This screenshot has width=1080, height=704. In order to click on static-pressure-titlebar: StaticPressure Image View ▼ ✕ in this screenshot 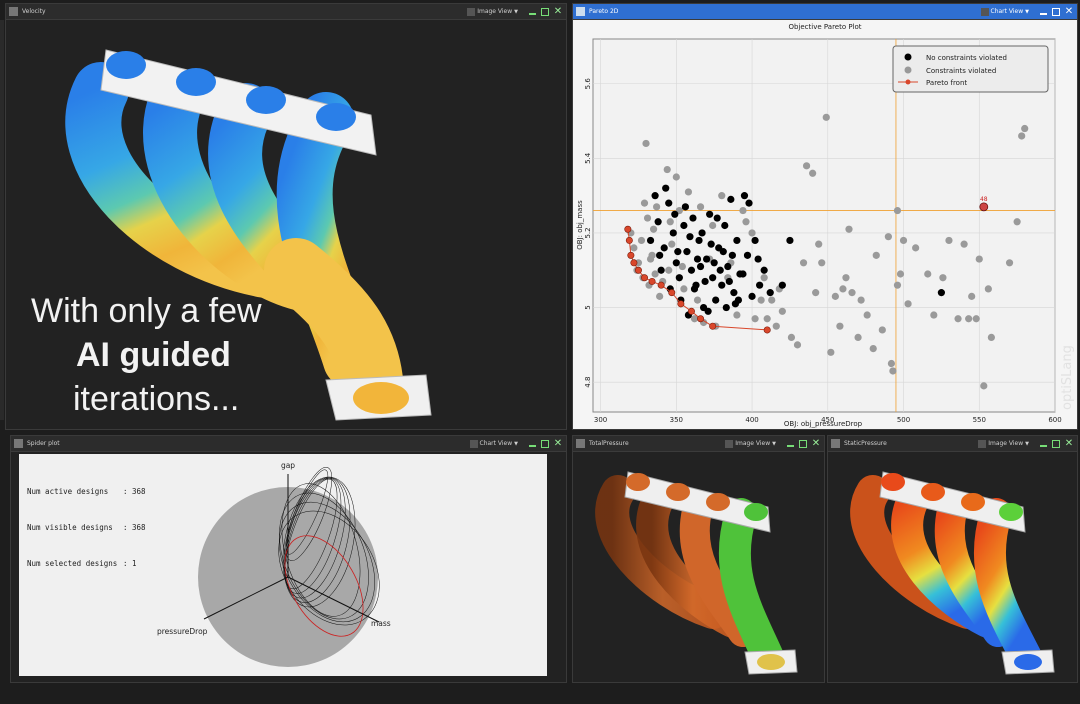, I will do `click(952, 444)`.